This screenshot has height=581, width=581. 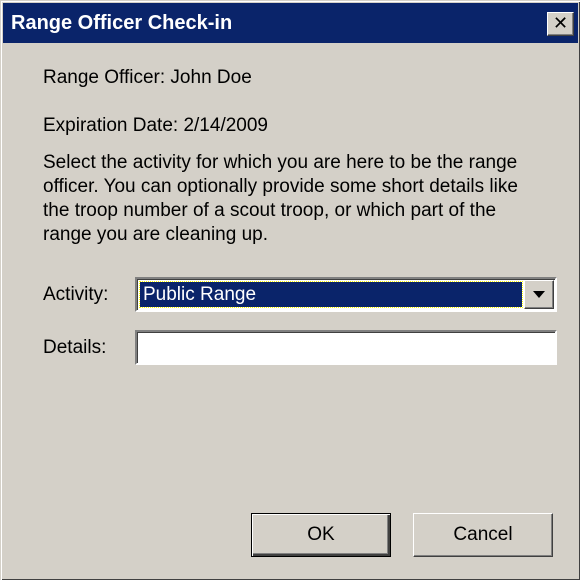 I want to click on details-input, so click(x=346, y=347).